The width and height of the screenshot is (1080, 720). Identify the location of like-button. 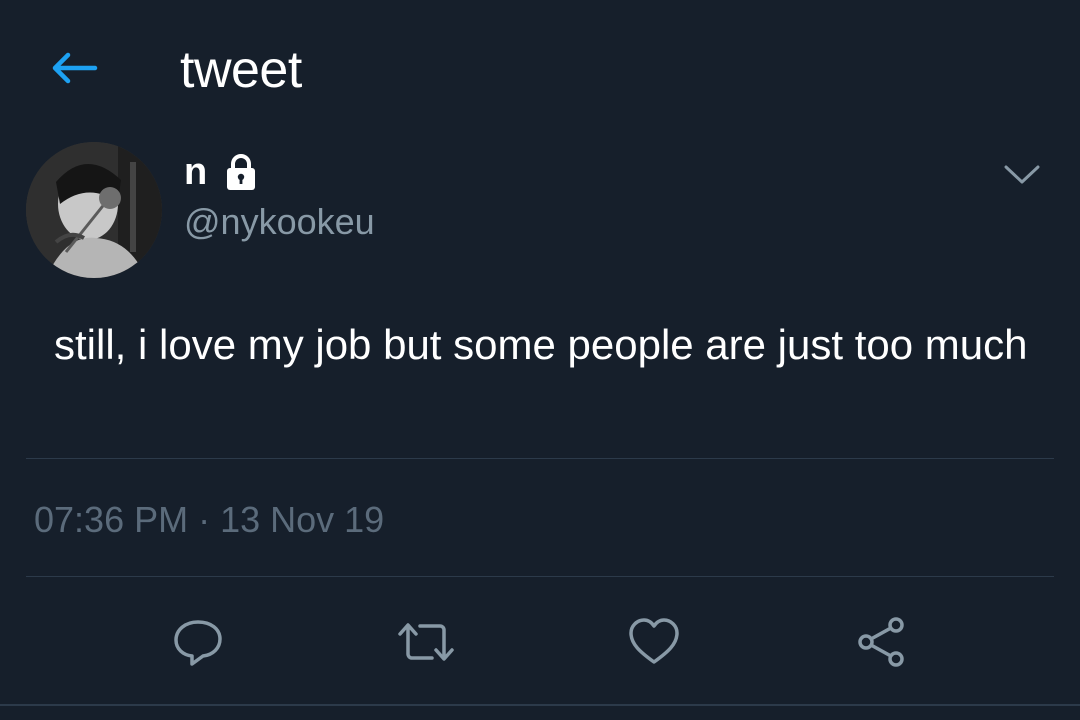
(654, 642).